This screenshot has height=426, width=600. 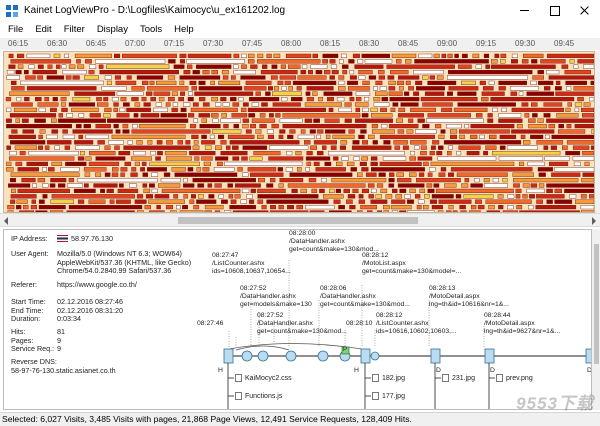 I want to click on resource-item: 182.jpg, so click(x=388, y=378).